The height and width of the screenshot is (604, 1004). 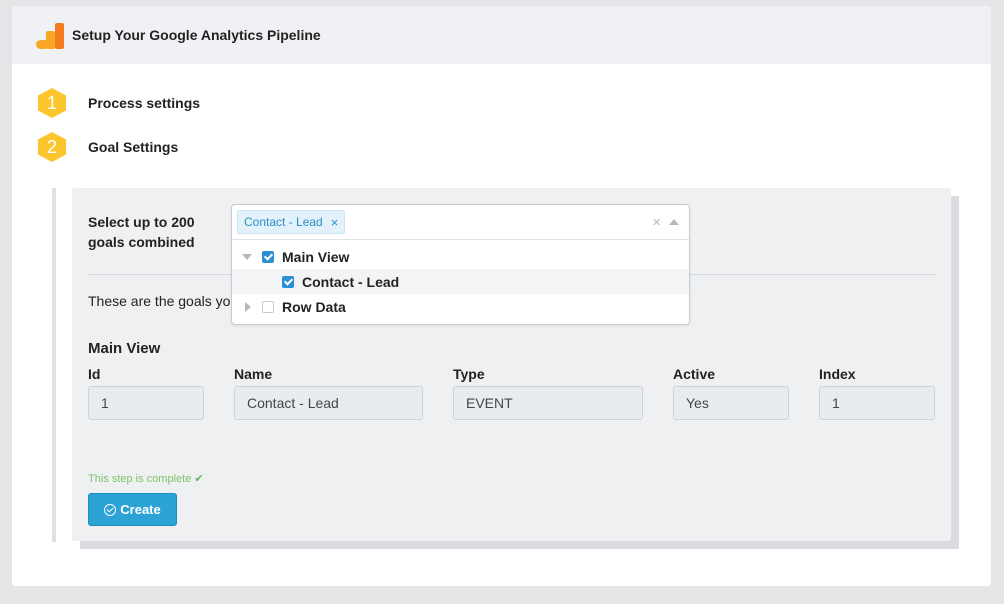 What do you see at coordinates (54, 365) in the screenshot?
I see `step-connector-line` at bounding box center [54, 365].